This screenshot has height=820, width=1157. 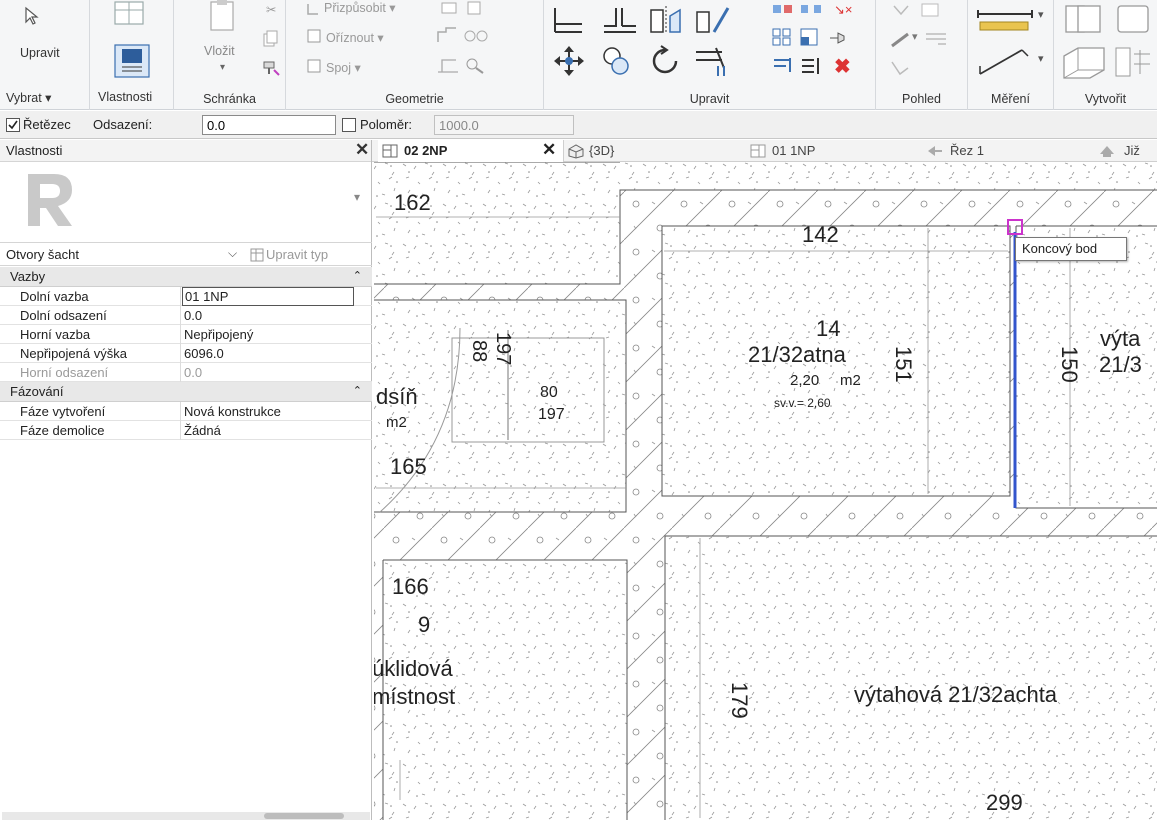 I want to click on room-height-label: sv.v.= 2,60, so click(x=802, y=403).